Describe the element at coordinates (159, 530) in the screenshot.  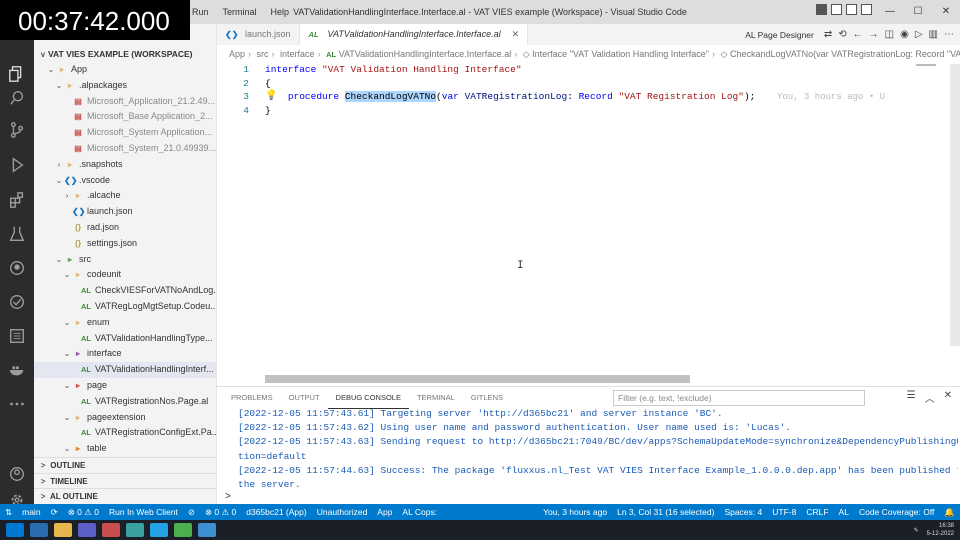
I see `vscode-taskbar-icon` at that location.